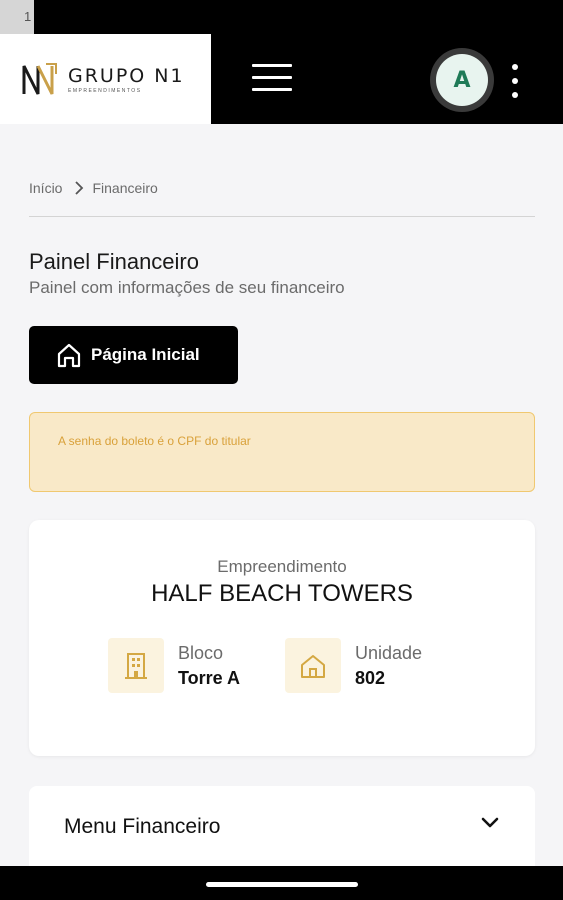 The image size is (563, 900). I want to click on house-icon, so click(313, 665).